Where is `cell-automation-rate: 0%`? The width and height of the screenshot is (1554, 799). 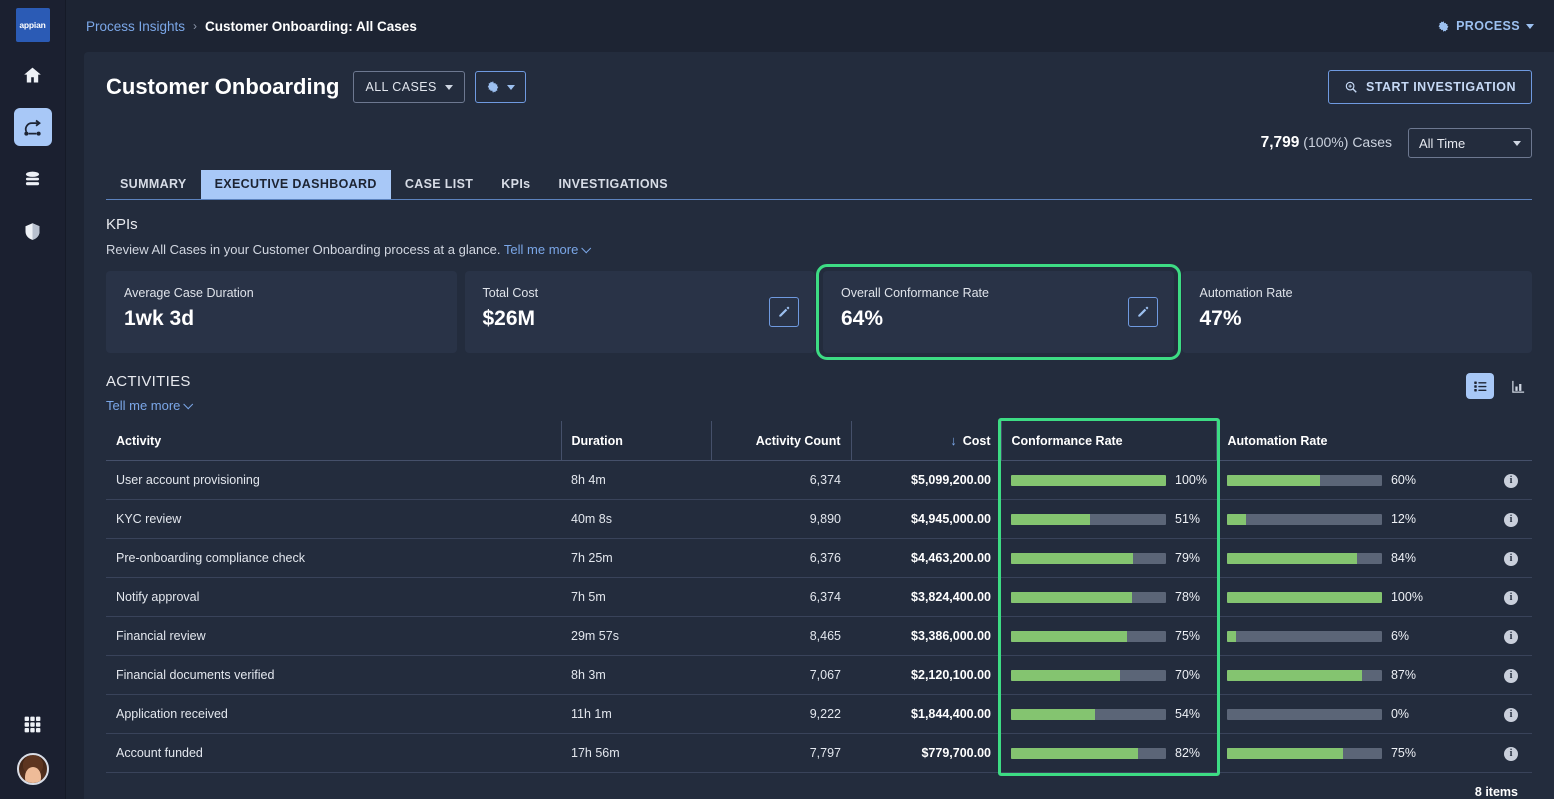
cell-automation-rate: 0% is located at coordinates (1355, 714).